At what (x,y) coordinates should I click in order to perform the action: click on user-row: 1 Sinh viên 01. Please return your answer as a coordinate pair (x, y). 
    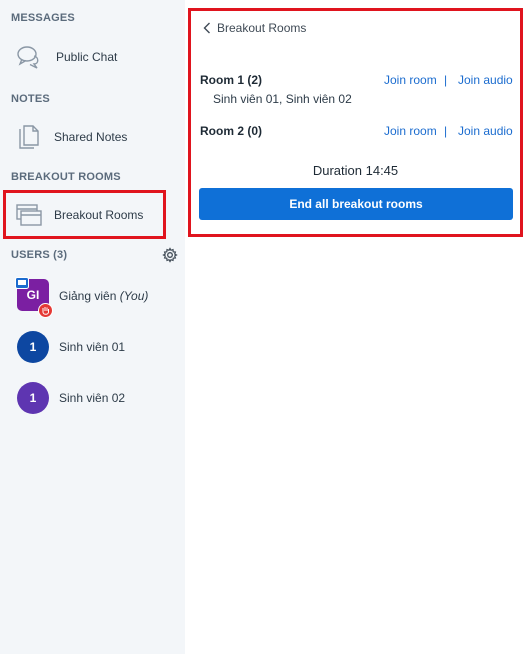
    Looking at the image, I should click on (92, 347).